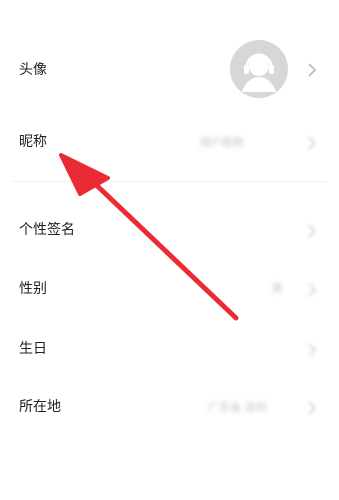  I want to click on row-location: 所在地 广东省 深圳, so click(169, 408).